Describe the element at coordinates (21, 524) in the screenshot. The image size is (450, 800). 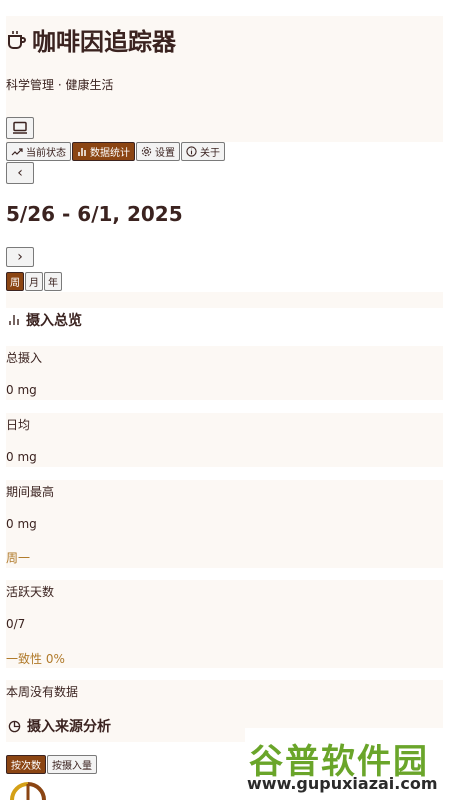
I see `period-max-value: 0 mg` at that location.